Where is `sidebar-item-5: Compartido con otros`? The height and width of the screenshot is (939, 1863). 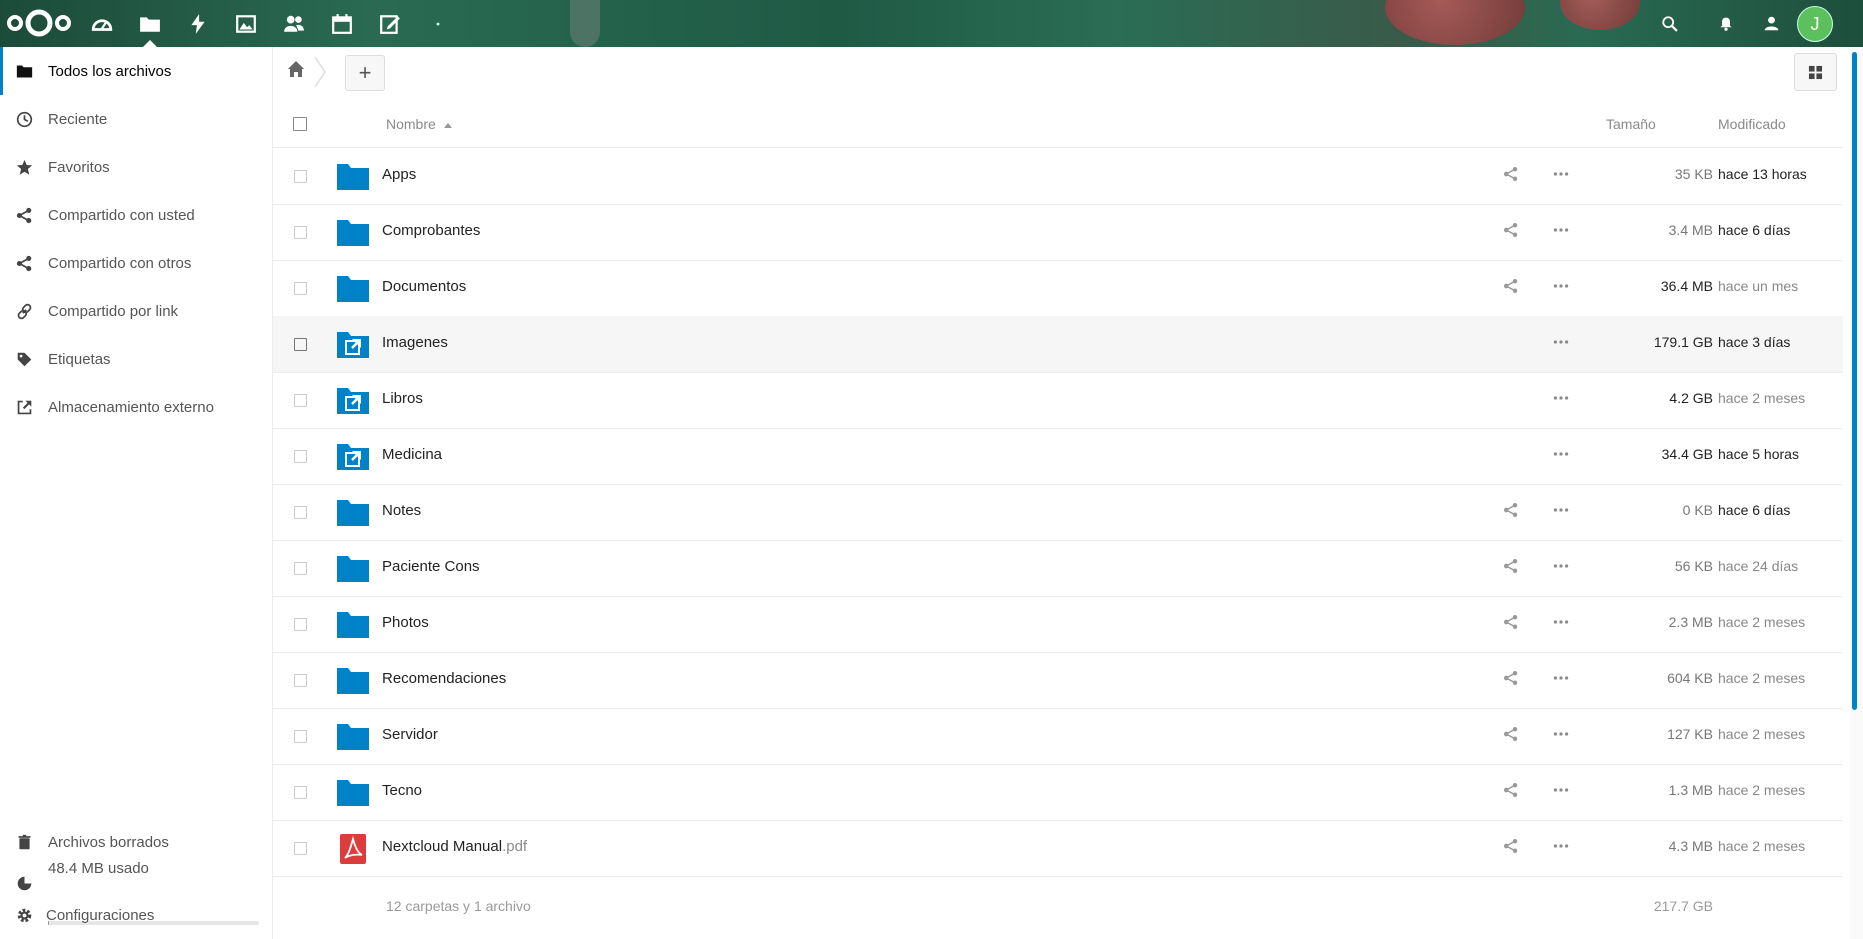 sidebar-item-5: Compartido con otros is located at coordinates (136, 263).